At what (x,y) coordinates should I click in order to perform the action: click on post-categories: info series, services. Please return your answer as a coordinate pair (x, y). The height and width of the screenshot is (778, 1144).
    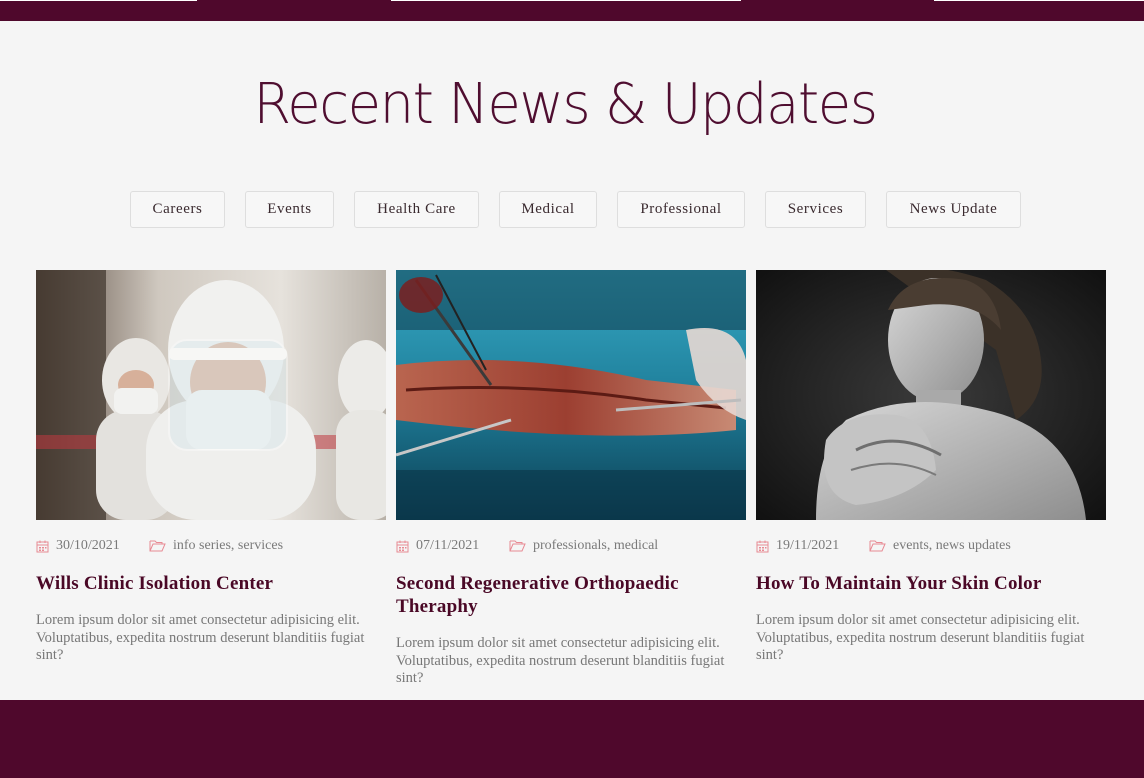
    Looking at the image, I should click on (216, 546).